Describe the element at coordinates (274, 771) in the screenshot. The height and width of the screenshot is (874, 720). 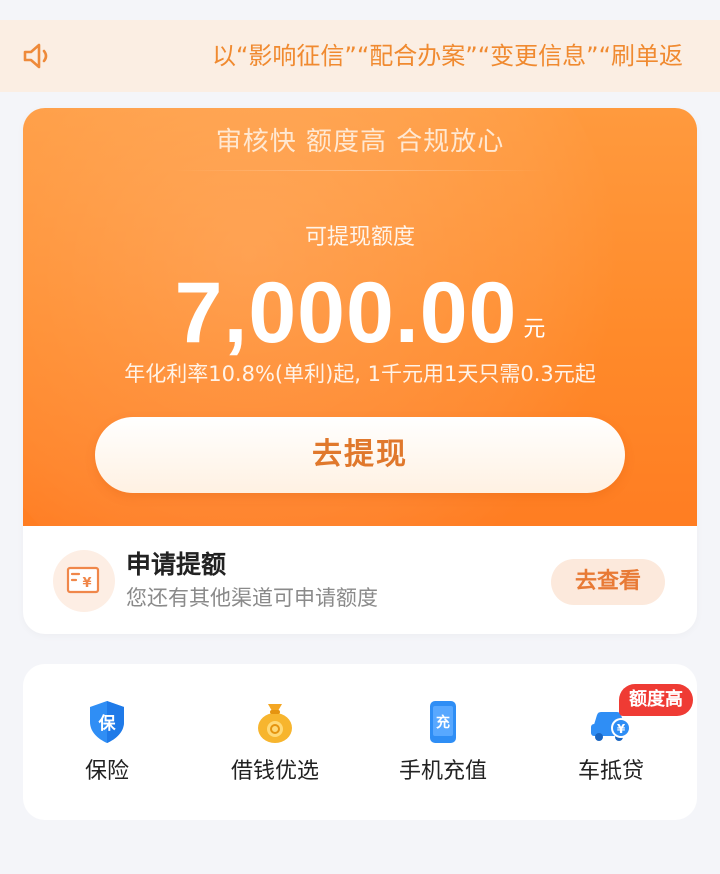
I see `service-label: 借钱优选` at that location.